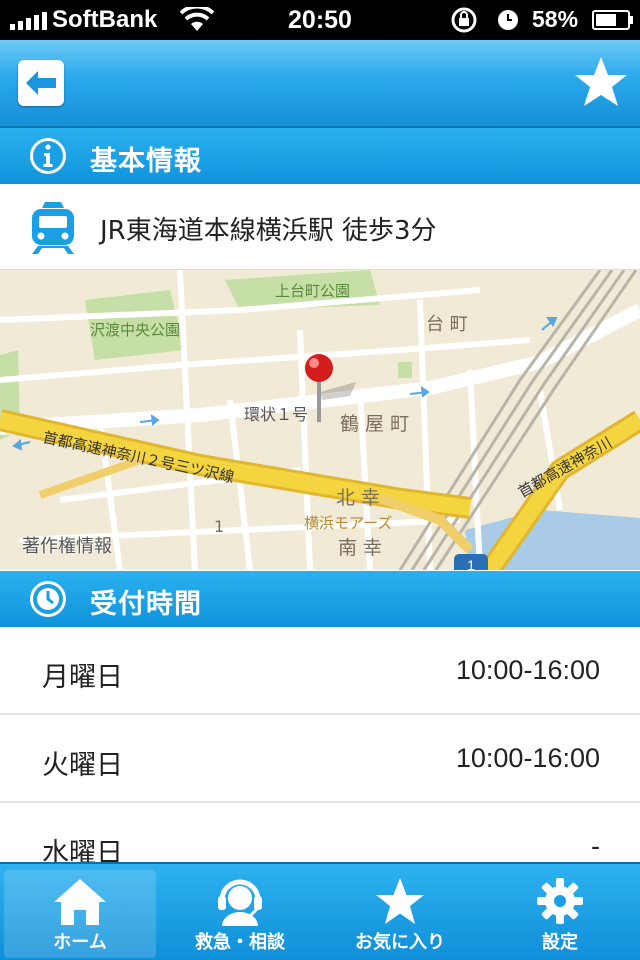  What do you see at coordinates (471, 563) in the screenshot?
I see `route-shield-number: 1` at bounding box center [471, 563].